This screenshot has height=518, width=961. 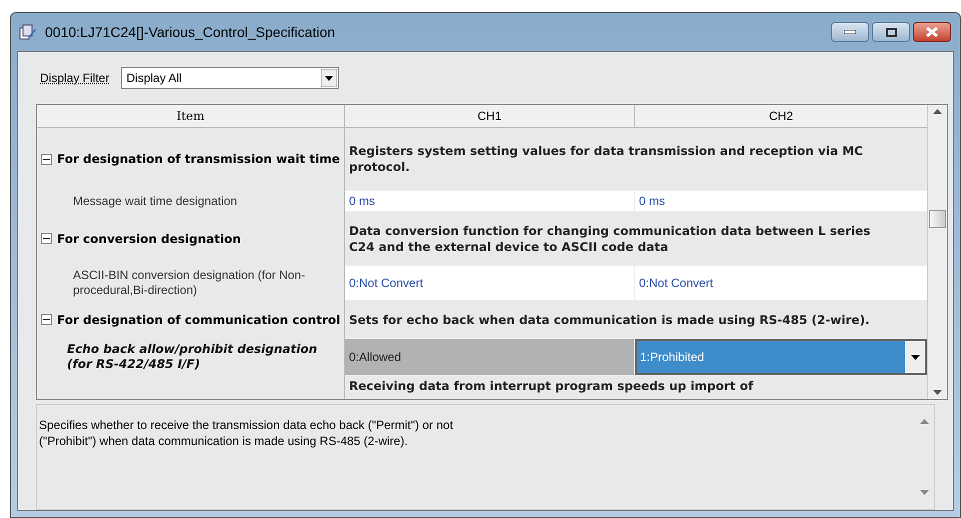 I want to click on group-description: Sets for echo back when data communication is made using RS-485 (2-wire)., so click(x=609, y=320).